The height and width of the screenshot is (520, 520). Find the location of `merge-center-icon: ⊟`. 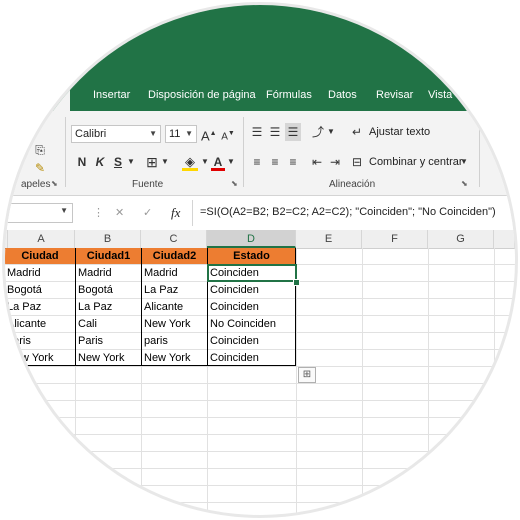

merge-center-icon: ⊟ is located at coordinates (357, 162).